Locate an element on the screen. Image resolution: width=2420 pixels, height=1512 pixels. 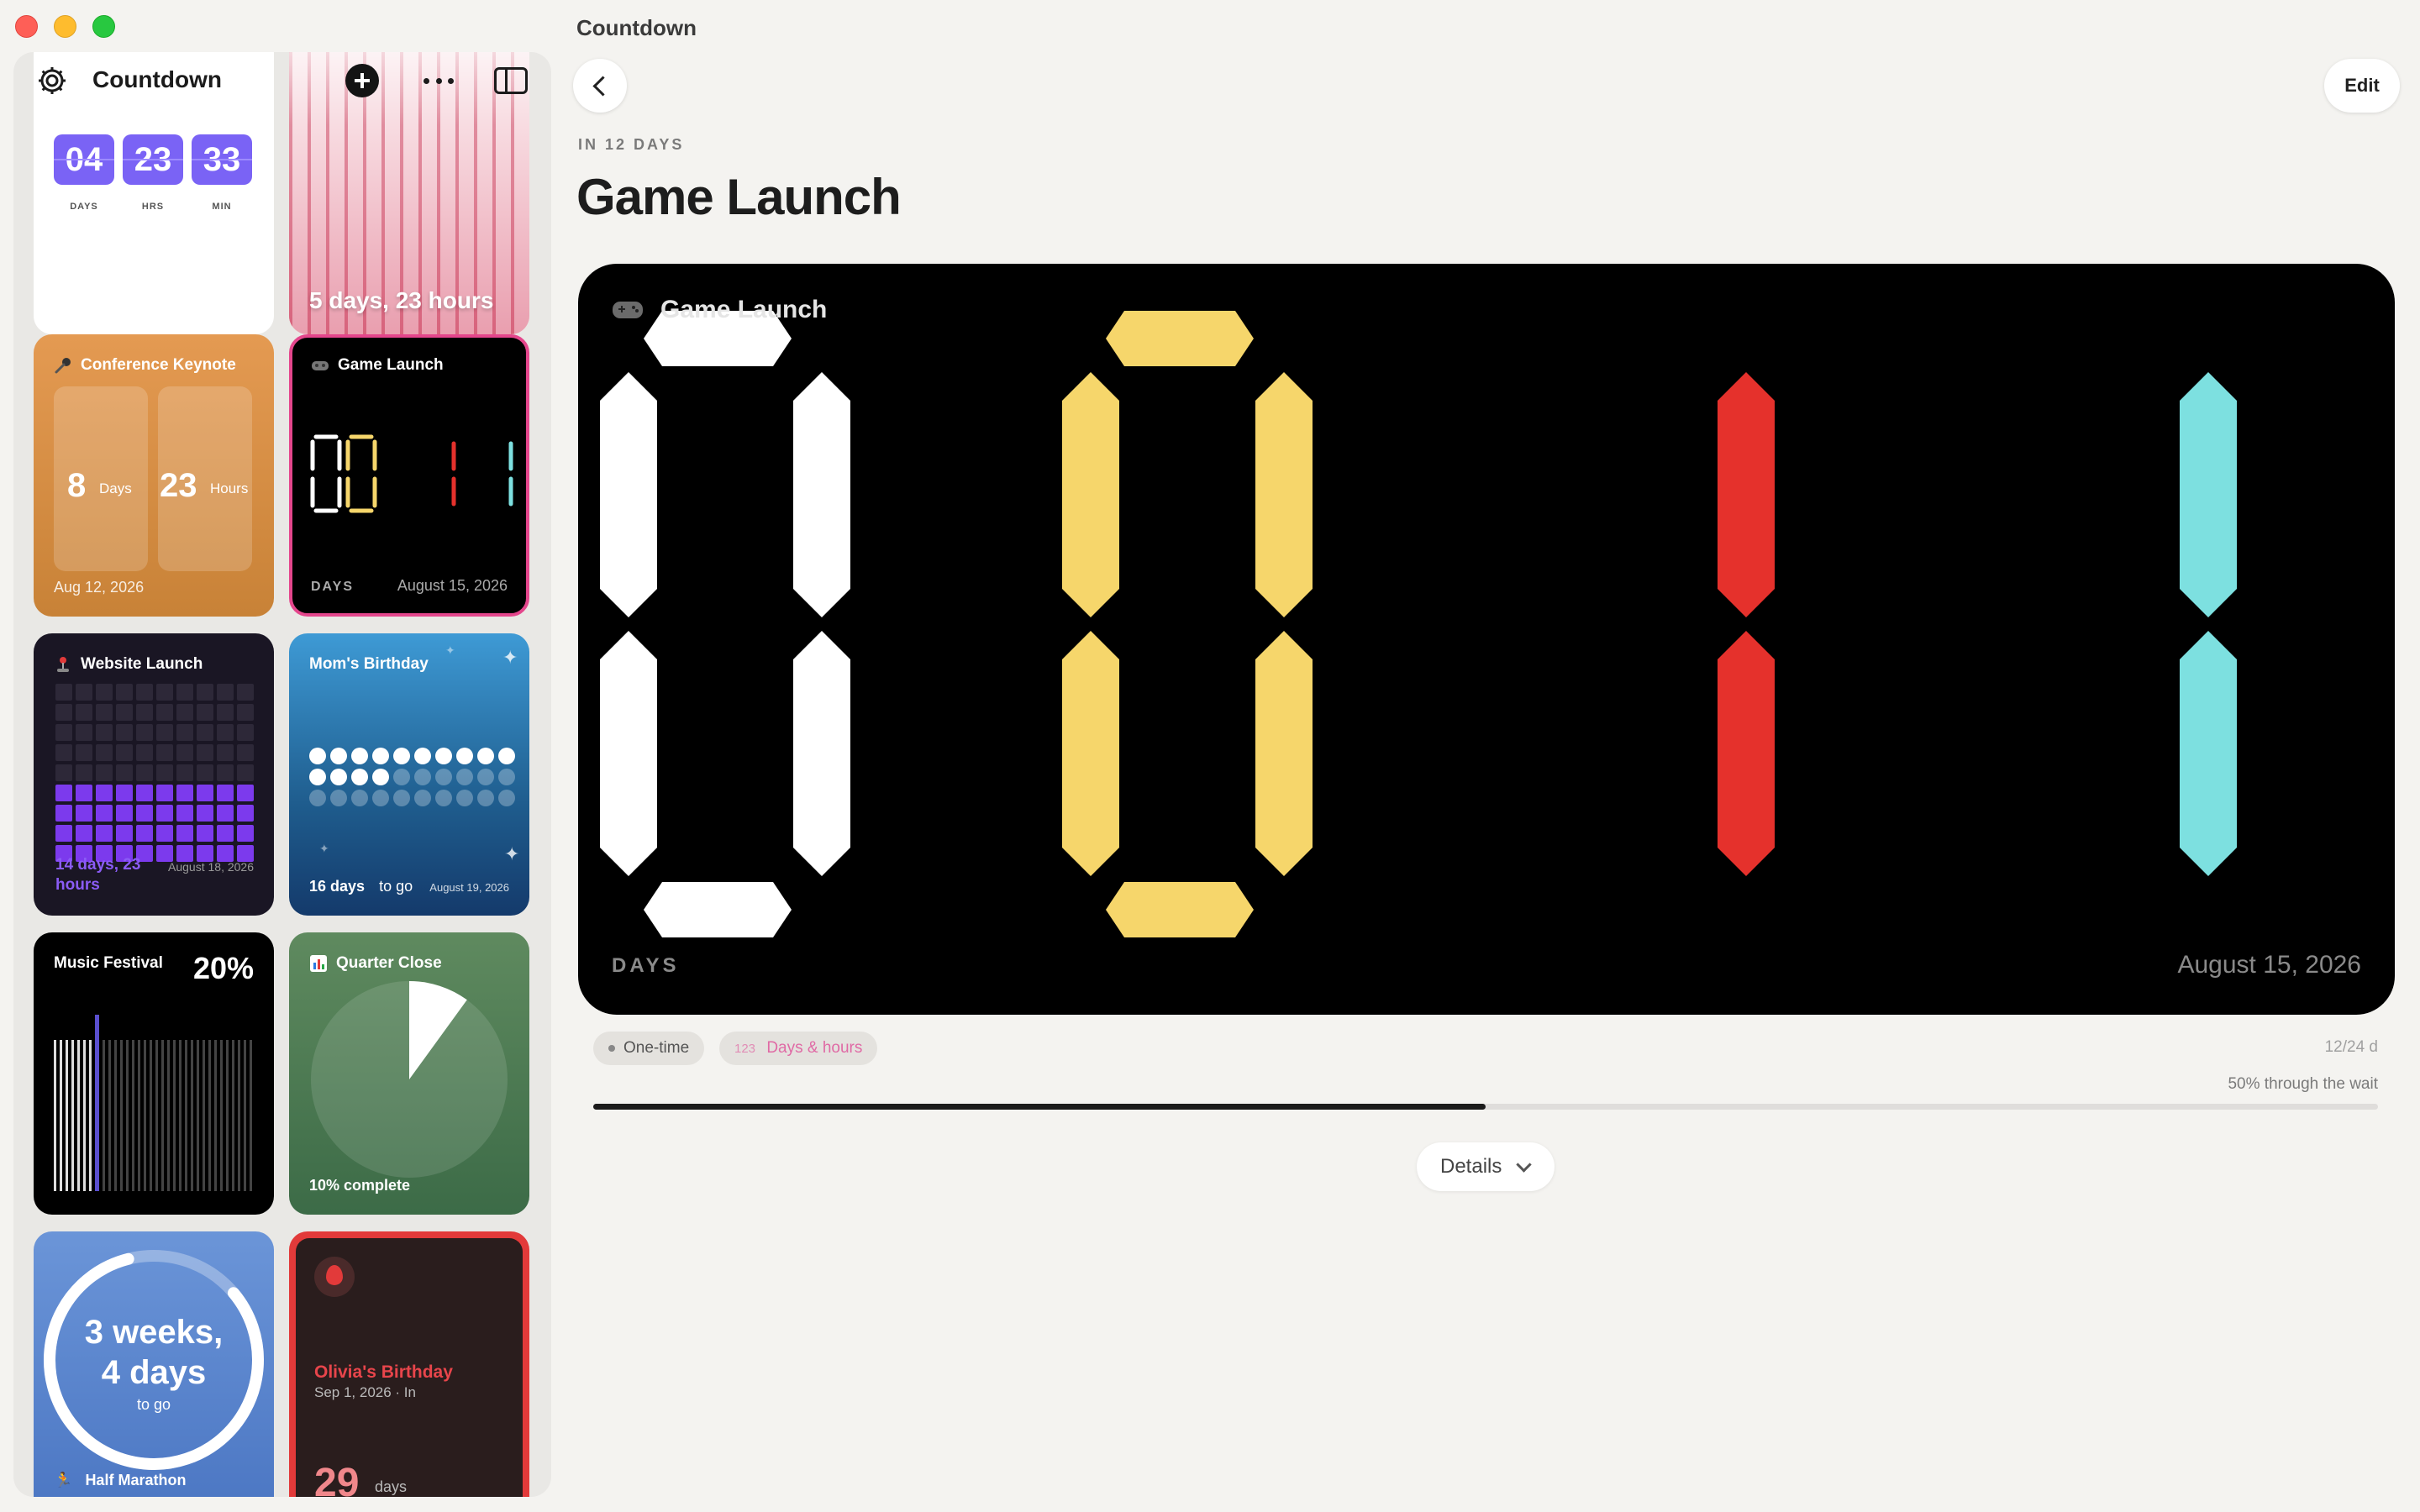
chart-icon is located at coordinates (318, 963).